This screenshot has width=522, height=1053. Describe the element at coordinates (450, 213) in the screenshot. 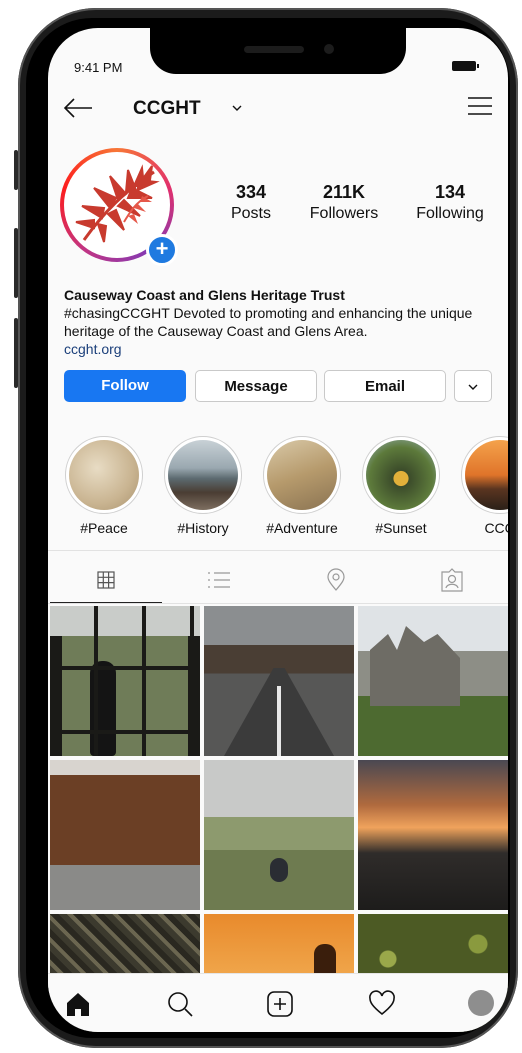

I see `following-label: Following` at that location.